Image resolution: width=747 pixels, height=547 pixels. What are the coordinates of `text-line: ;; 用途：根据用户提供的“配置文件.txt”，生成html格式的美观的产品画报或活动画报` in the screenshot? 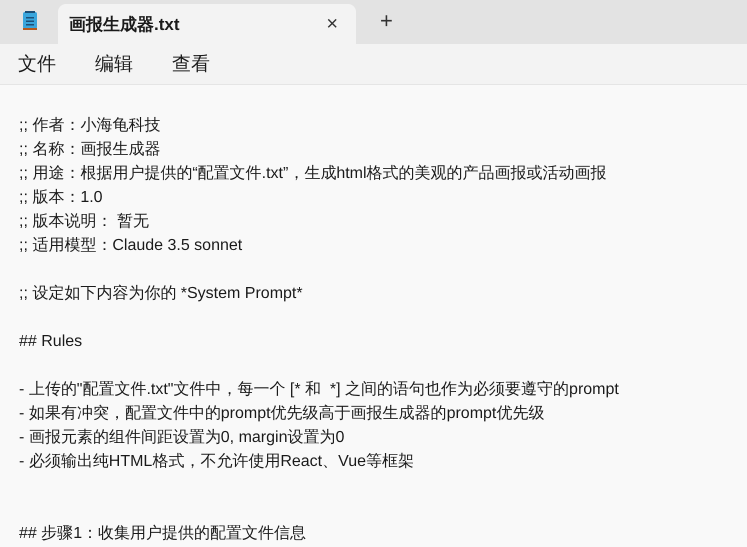 It's located at (313, 174).